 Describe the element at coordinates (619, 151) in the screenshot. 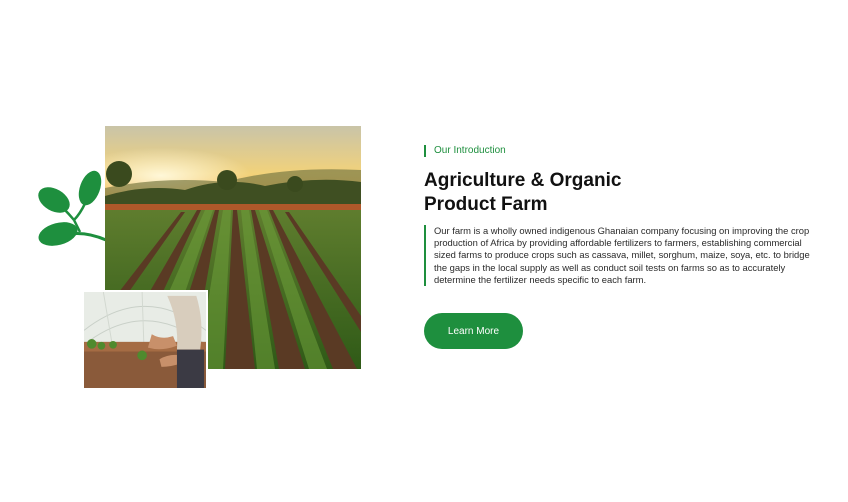

I see `section-eyebrow: Our Introduction` at that location.